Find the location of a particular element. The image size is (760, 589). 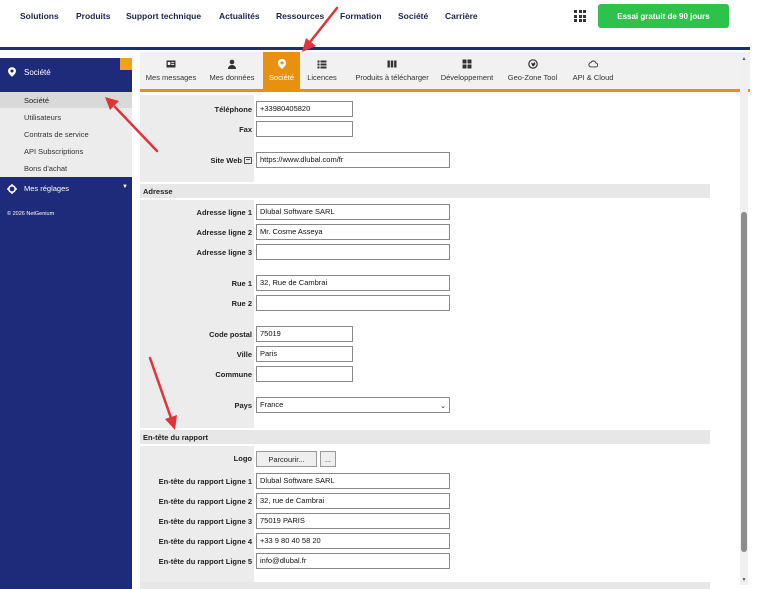

tab-label: API & Cloud is located at coordinates (593, 77).